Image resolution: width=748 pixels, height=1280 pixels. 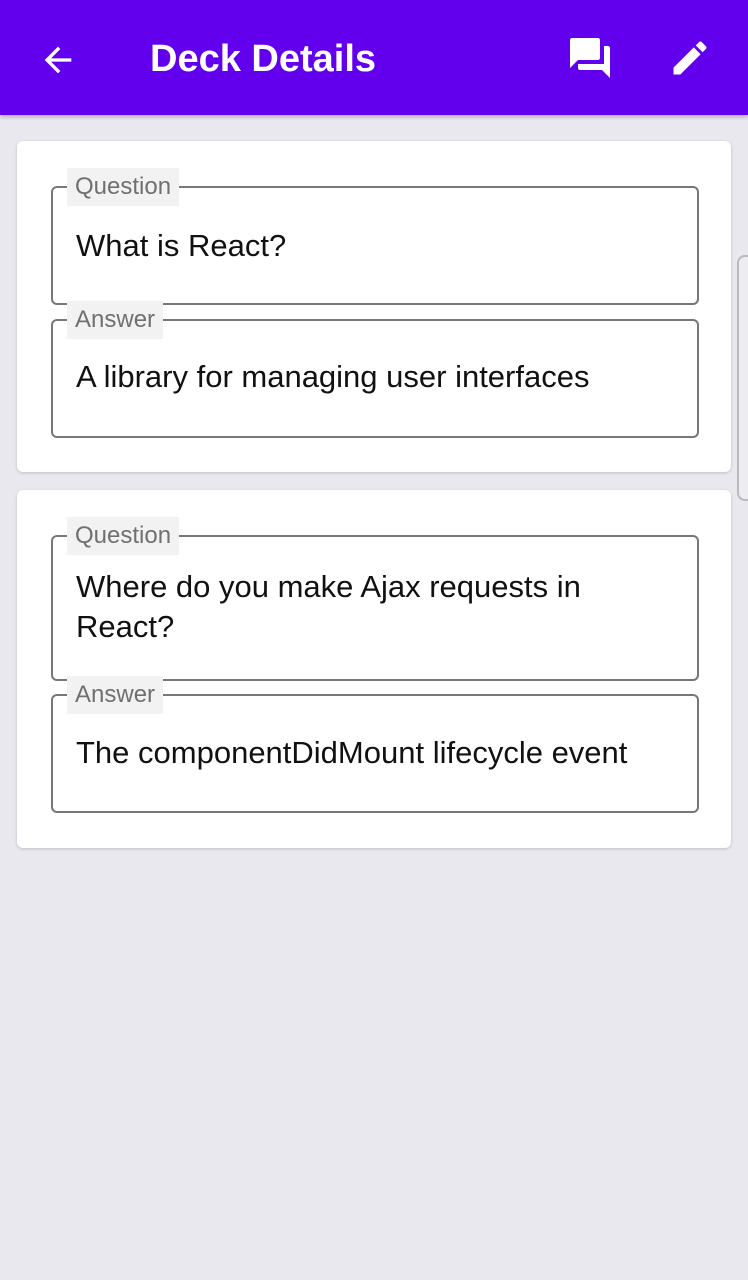 What do you see at coordinates (375, 236) in the screenshot?
I see `question-field: Question What is React?` at bounding box center [375, 236].